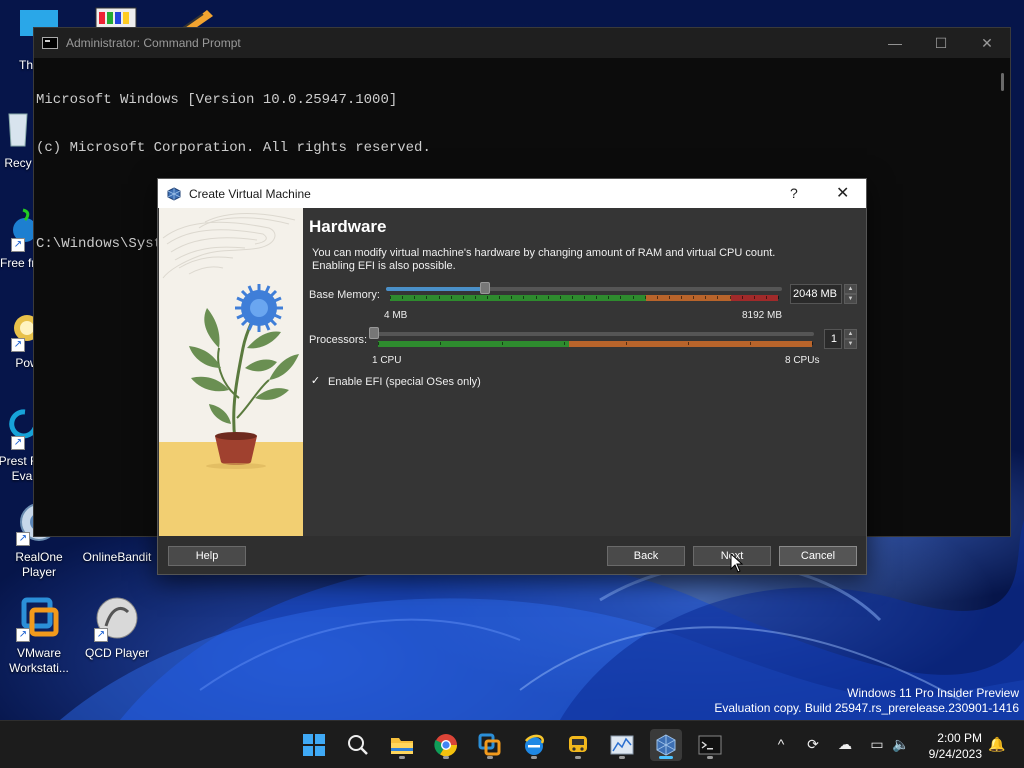 Image resolution: width=1024 pixels, height=768 pixels. Describe the element at coordinates (50, 43) in the screenshot. I see `cmd-app-icon` at that location.